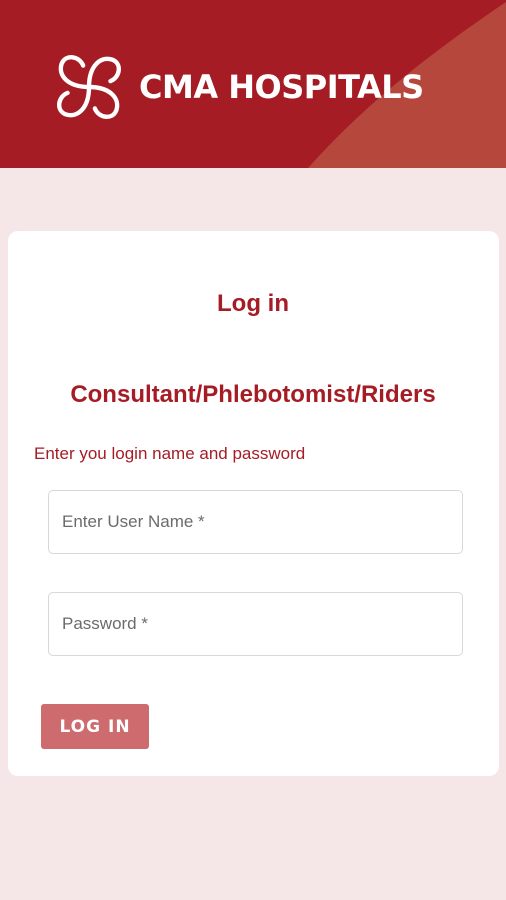  I want to click on username-input, so click(255, 522).